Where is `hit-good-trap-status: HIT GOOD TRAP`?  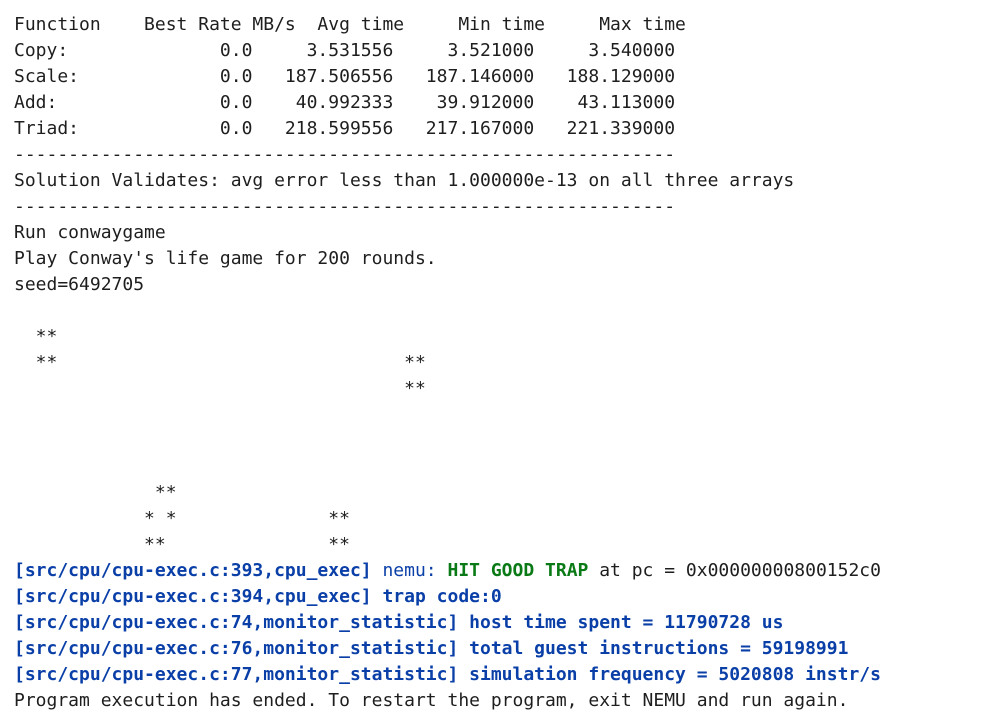
hit-good-trap-status: HIT GOOD TRAP is located at coordinates (518, 570).